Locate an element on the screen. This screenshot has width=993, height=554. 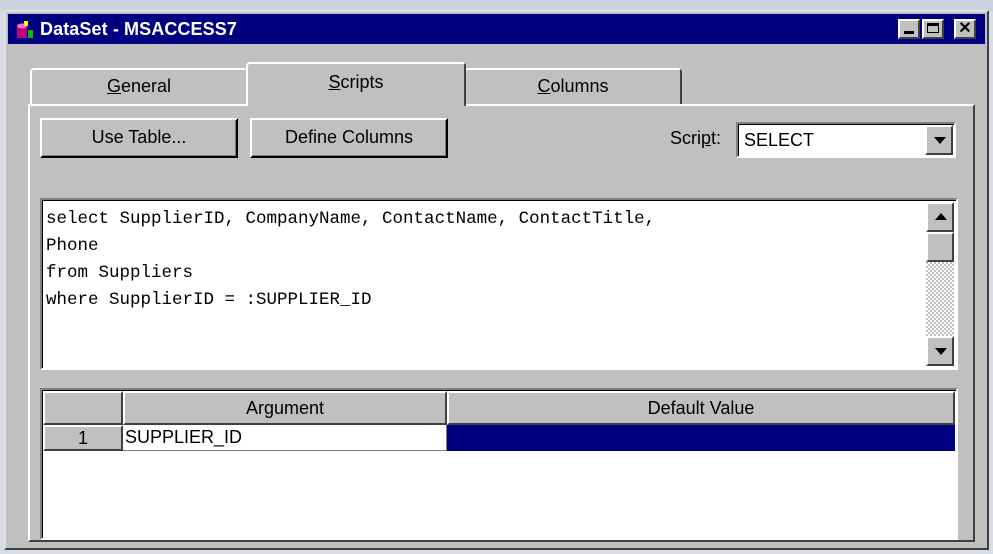
tab-general-accel: G is located at coordinates (113, 86).